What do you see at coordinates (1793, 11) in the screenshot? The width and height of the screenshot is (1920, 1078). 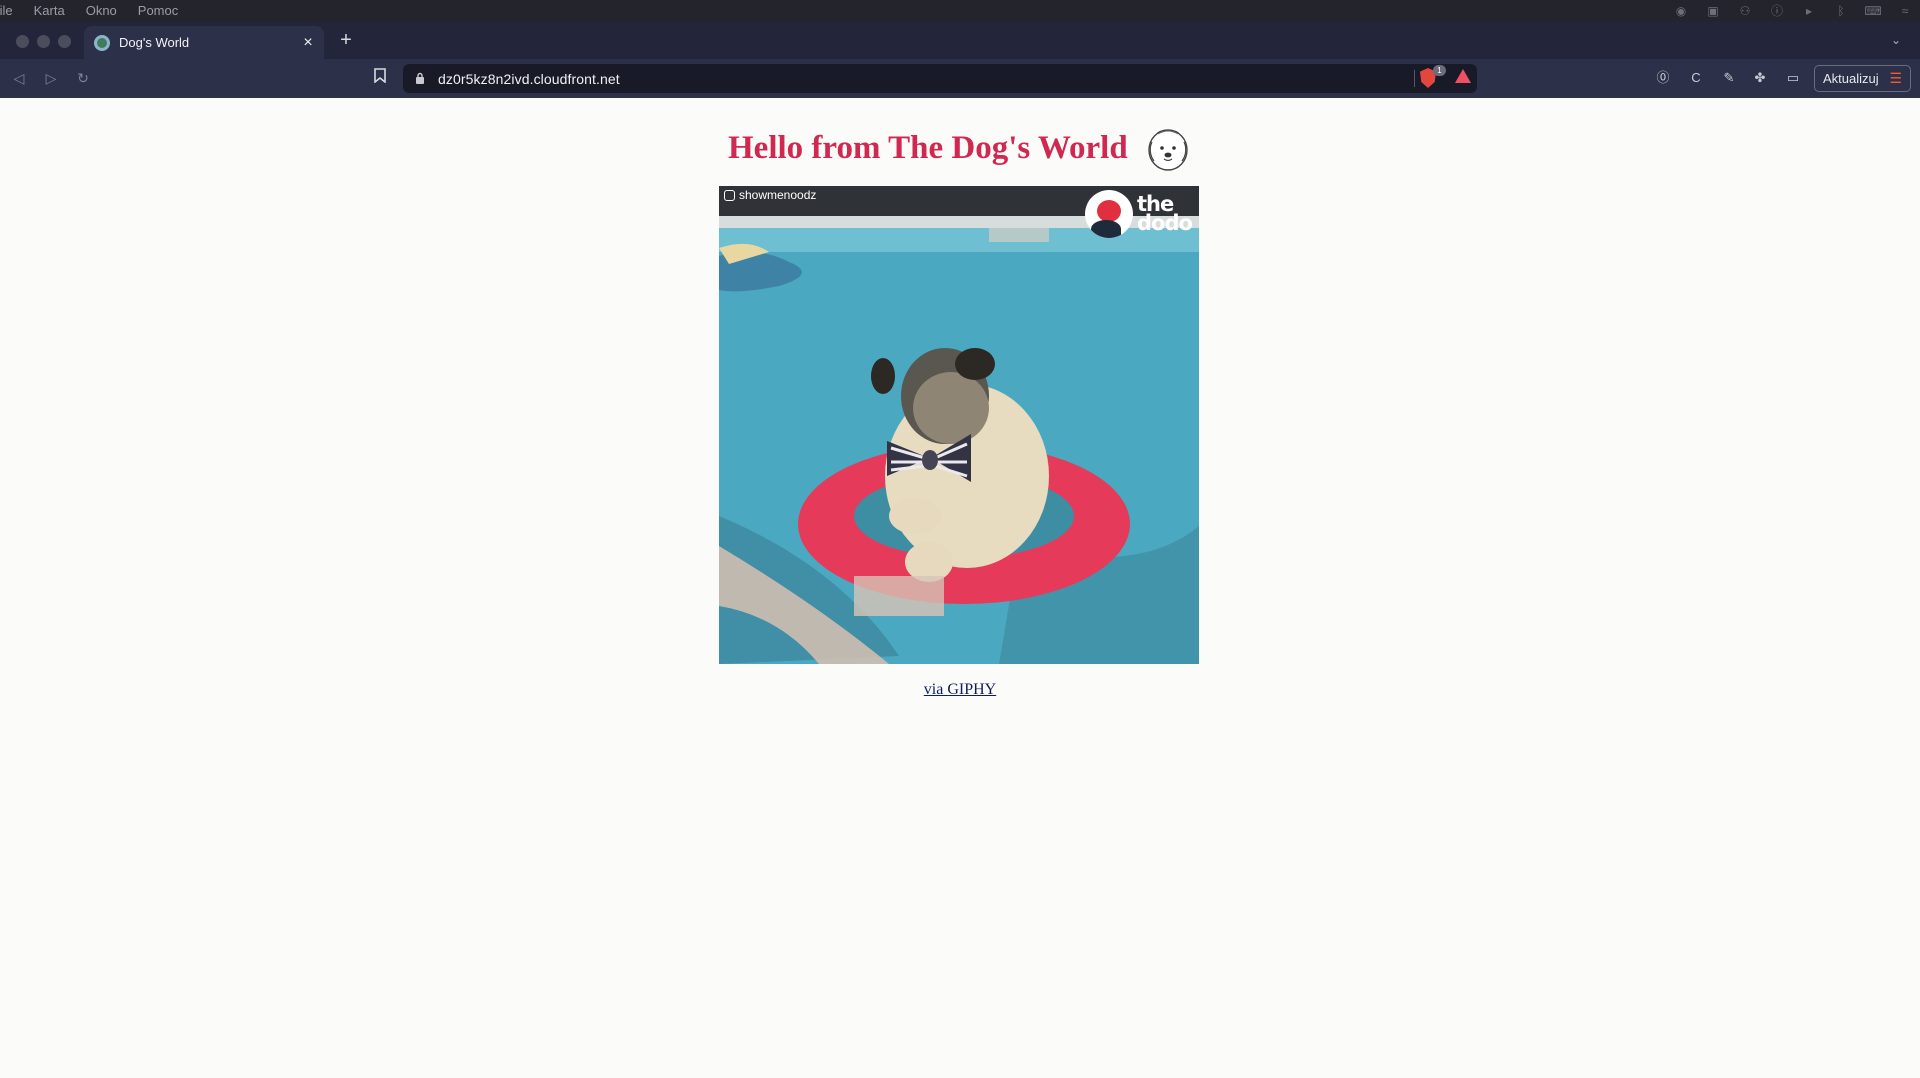 I see `status-icons: ◉ ▣ ⚇ ⓘ ▸ ᛒ ⌨ ≈` at bounding box center [1793, 11].